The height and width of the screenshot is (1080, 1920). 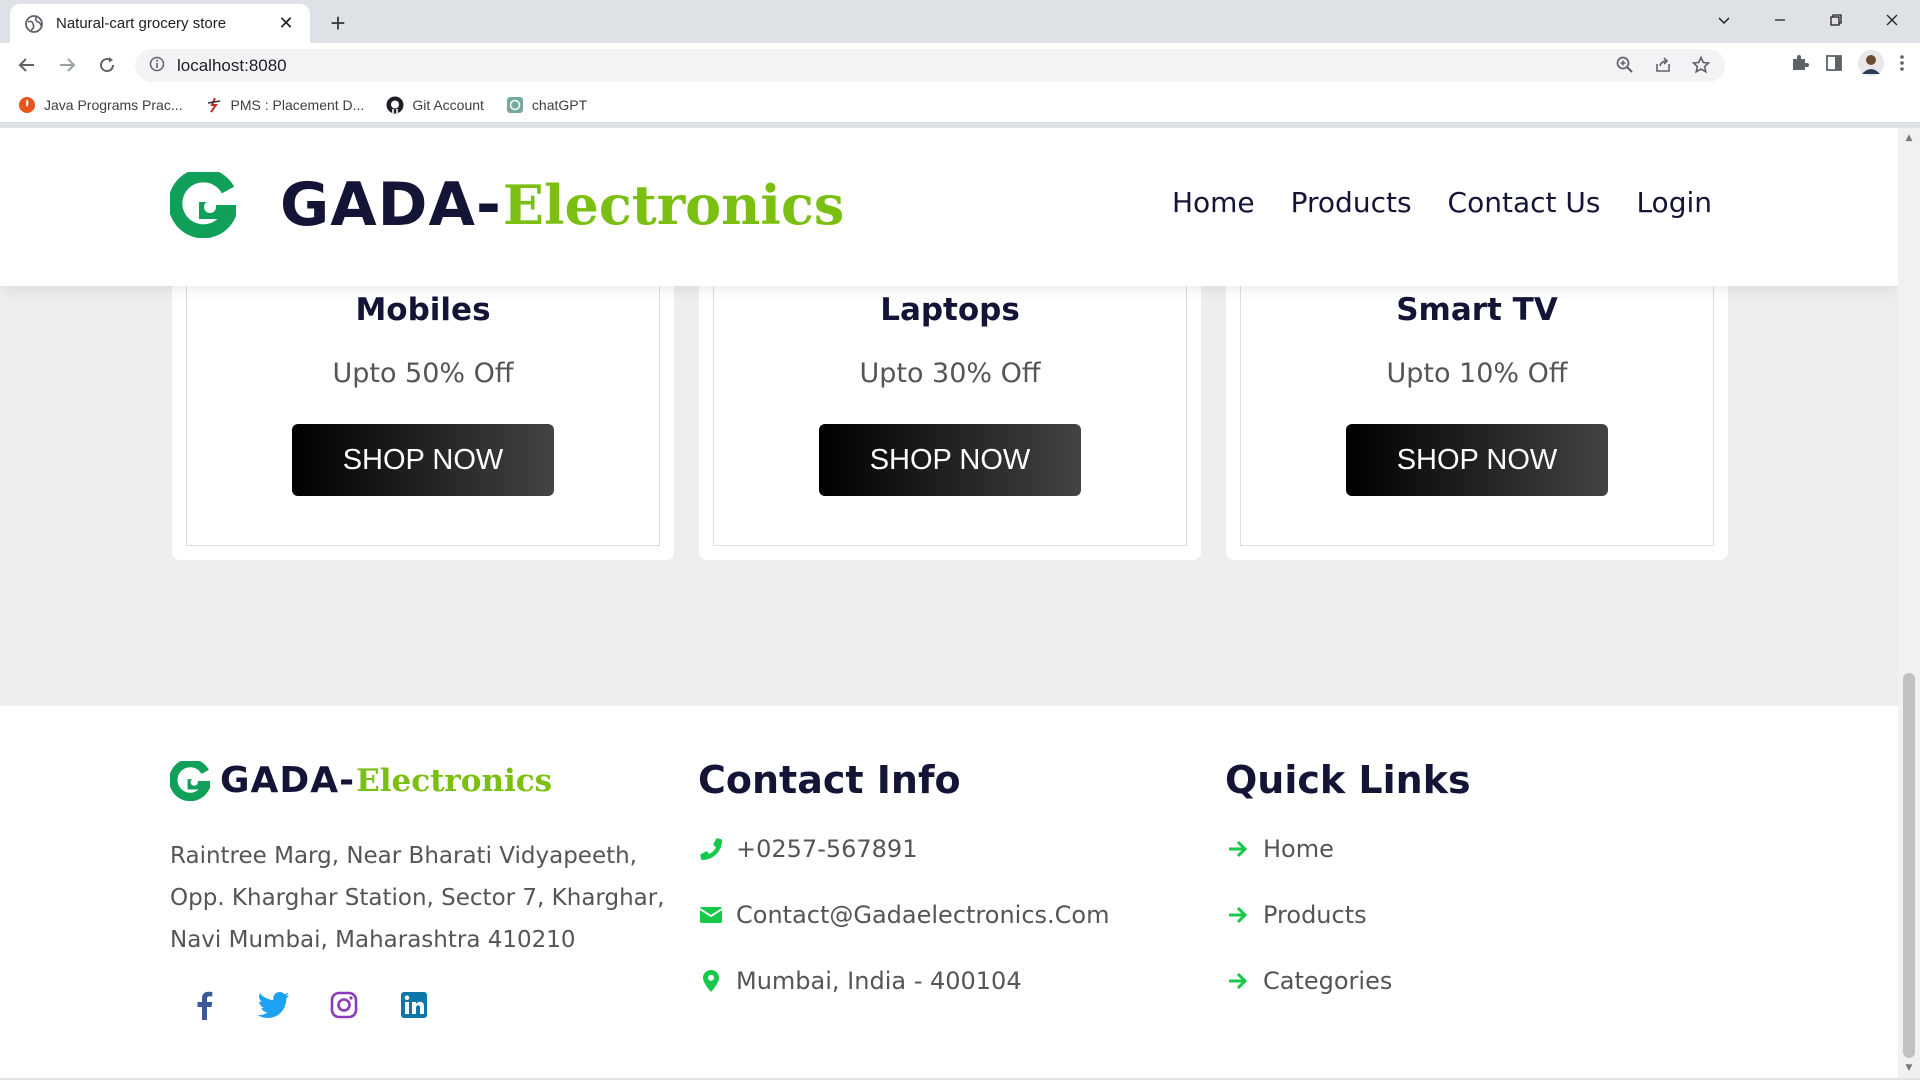 What do you see at coordinates (1475, 849) in the screenshot?
I see `quick-link-home: Home` at bounding box center [1475, 849].